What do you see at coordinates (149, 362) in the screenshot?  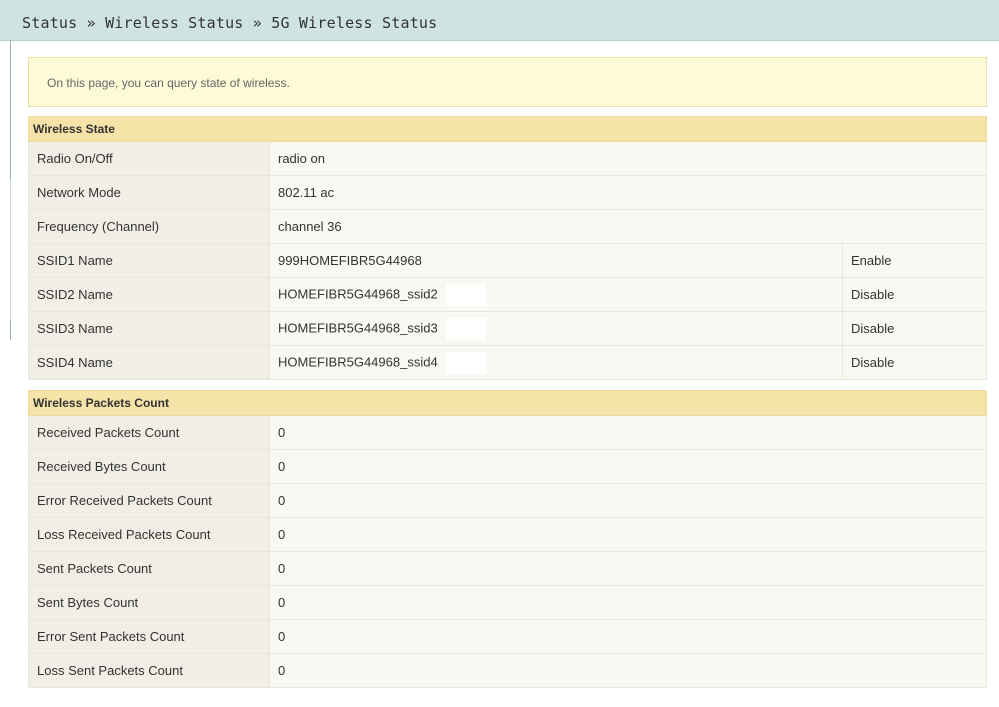 I see `ssid-label: SSID4 Name` at bounding box center [149, 362].